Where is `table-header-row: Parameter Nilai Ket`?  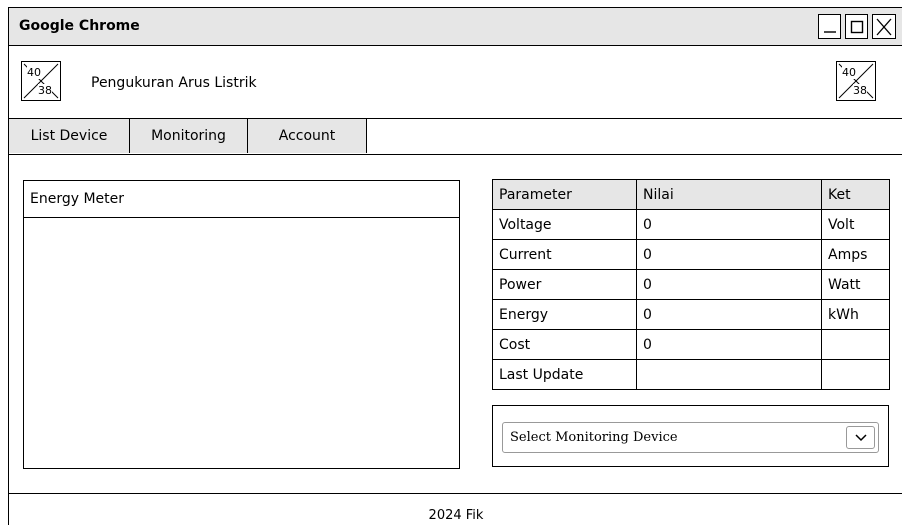
table-header-row: Parameter Nilai Ket is located at coordinates (691, 194).